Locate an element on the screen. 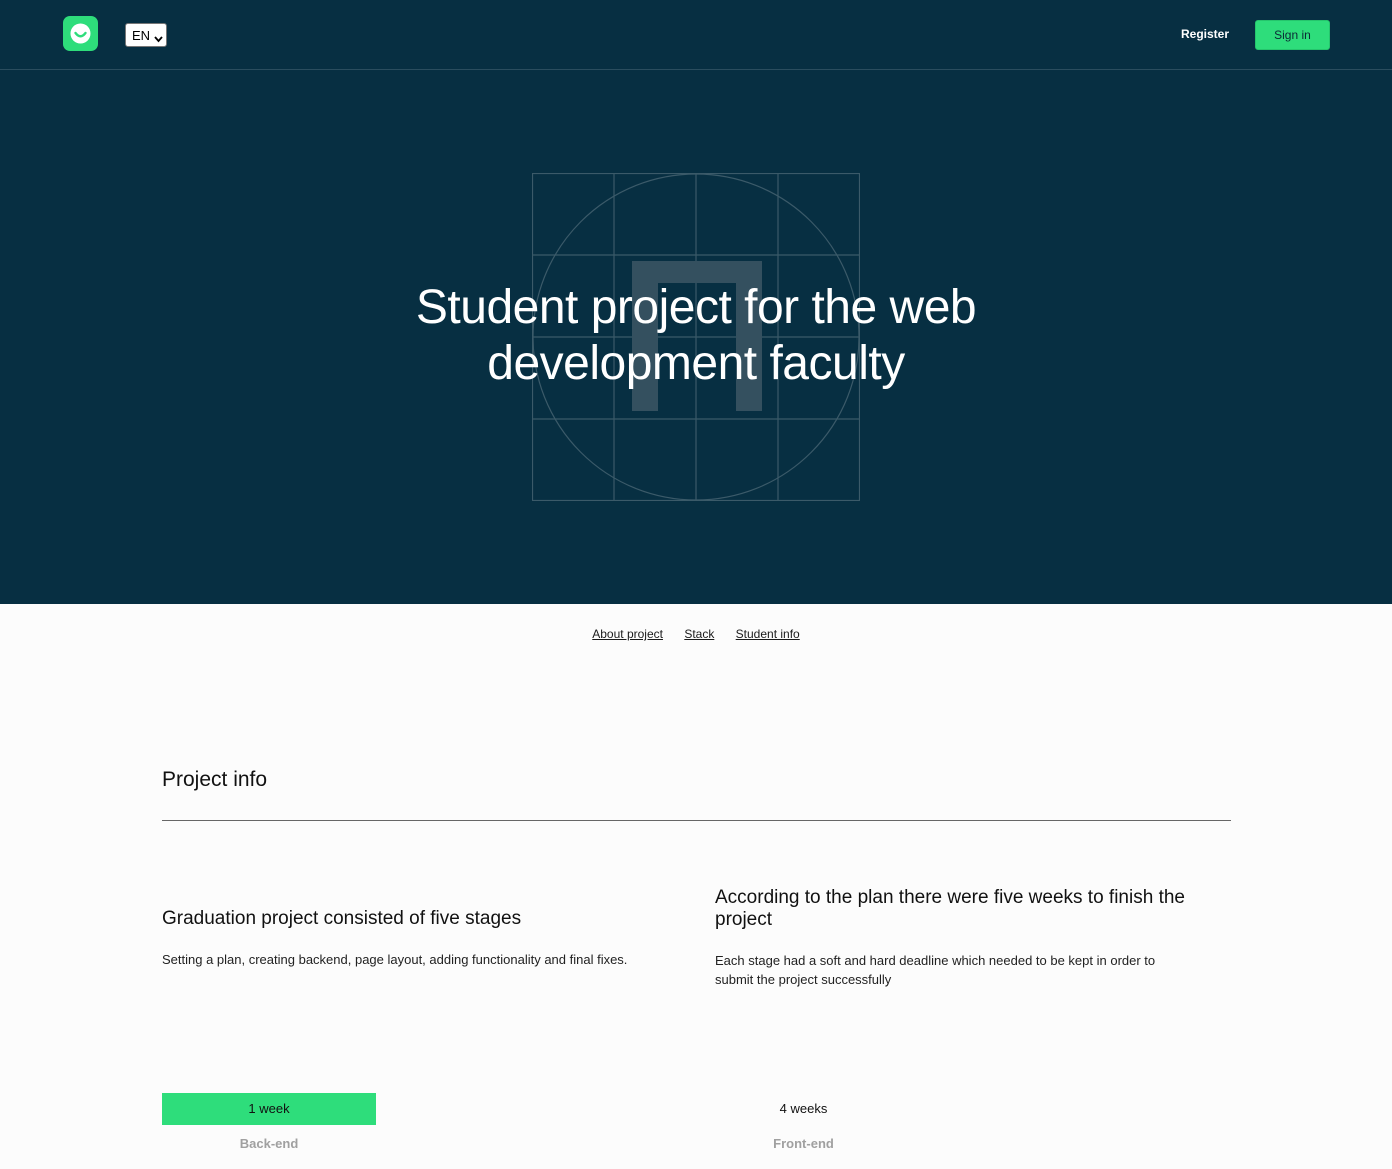 Image resolution: width=1392 pixels, height=1169 pixels. language-select: EN is located at coordinates (146, 35).